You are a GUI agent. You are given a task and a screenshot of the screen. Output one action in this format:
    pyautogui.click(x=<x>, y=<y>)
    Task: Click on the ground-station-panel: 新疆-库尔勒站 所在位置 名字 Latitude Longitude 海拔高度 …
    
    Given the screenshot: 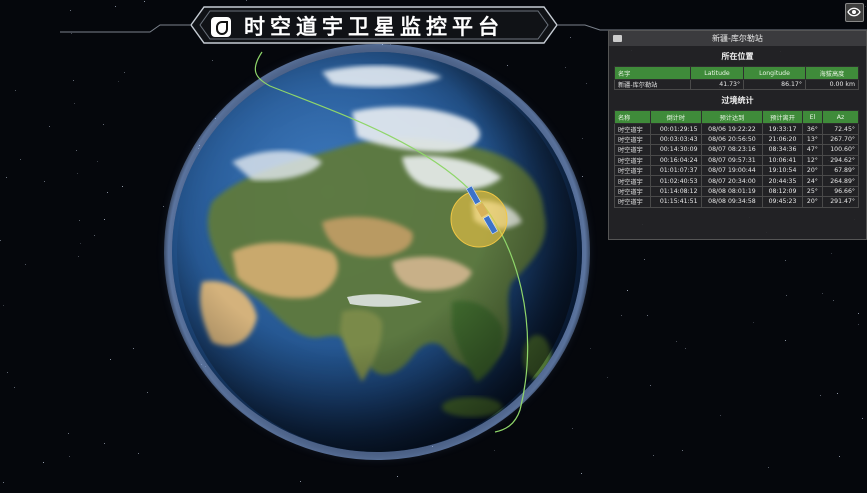 What is the action you would take?
    pyautogui.click(x=737, y=135)
    